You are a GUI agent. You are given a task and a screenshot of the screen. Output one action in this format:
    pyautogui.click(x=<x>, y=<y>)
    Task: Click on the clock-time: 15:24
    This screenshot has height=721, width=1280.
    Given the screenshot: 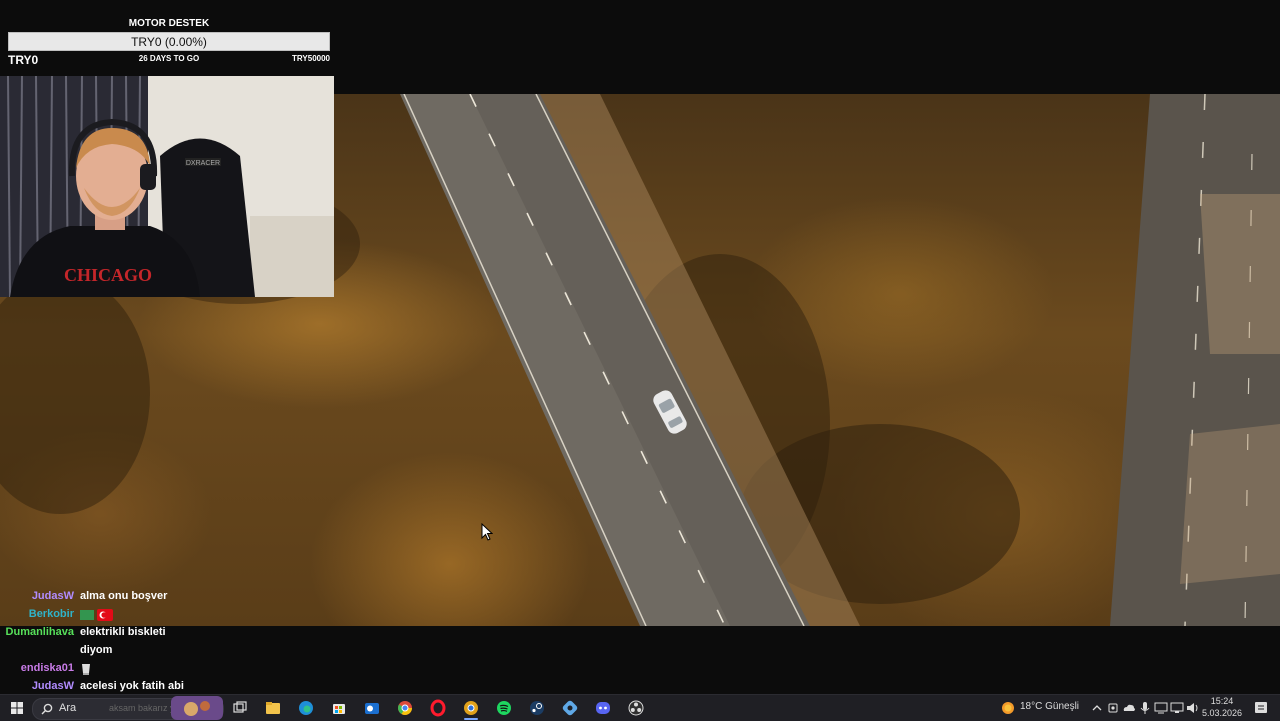 What is the action you would take?
    pyautogui.click(x=1222, y=701)
    